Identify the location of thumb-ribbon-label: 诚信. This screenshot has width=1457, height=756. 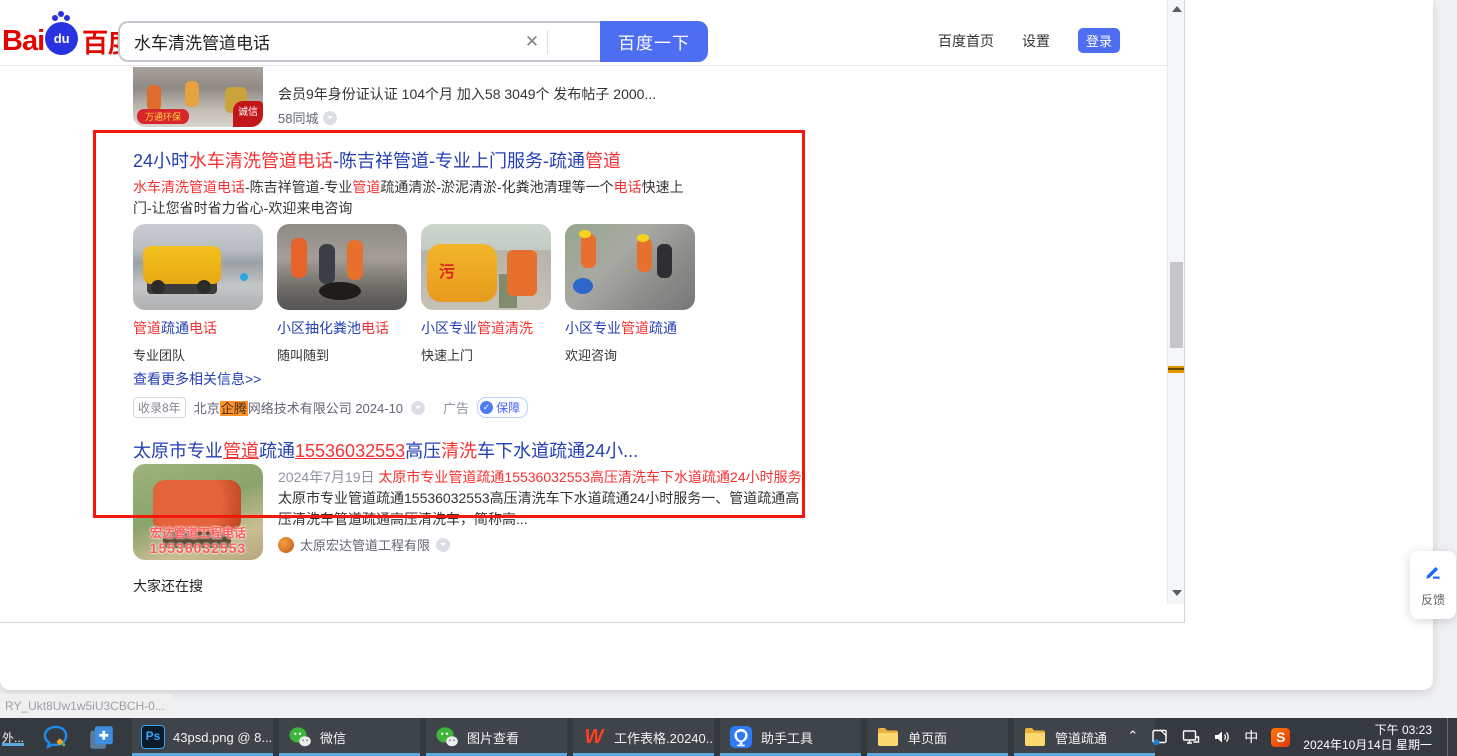
(248, 114).